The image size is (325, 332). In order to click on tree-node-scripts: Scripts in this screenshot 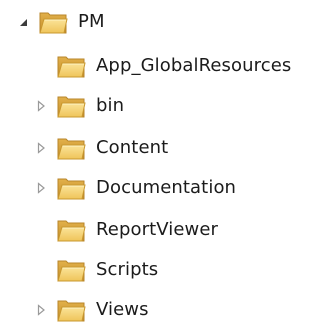, I will do `click(79, 270)`.